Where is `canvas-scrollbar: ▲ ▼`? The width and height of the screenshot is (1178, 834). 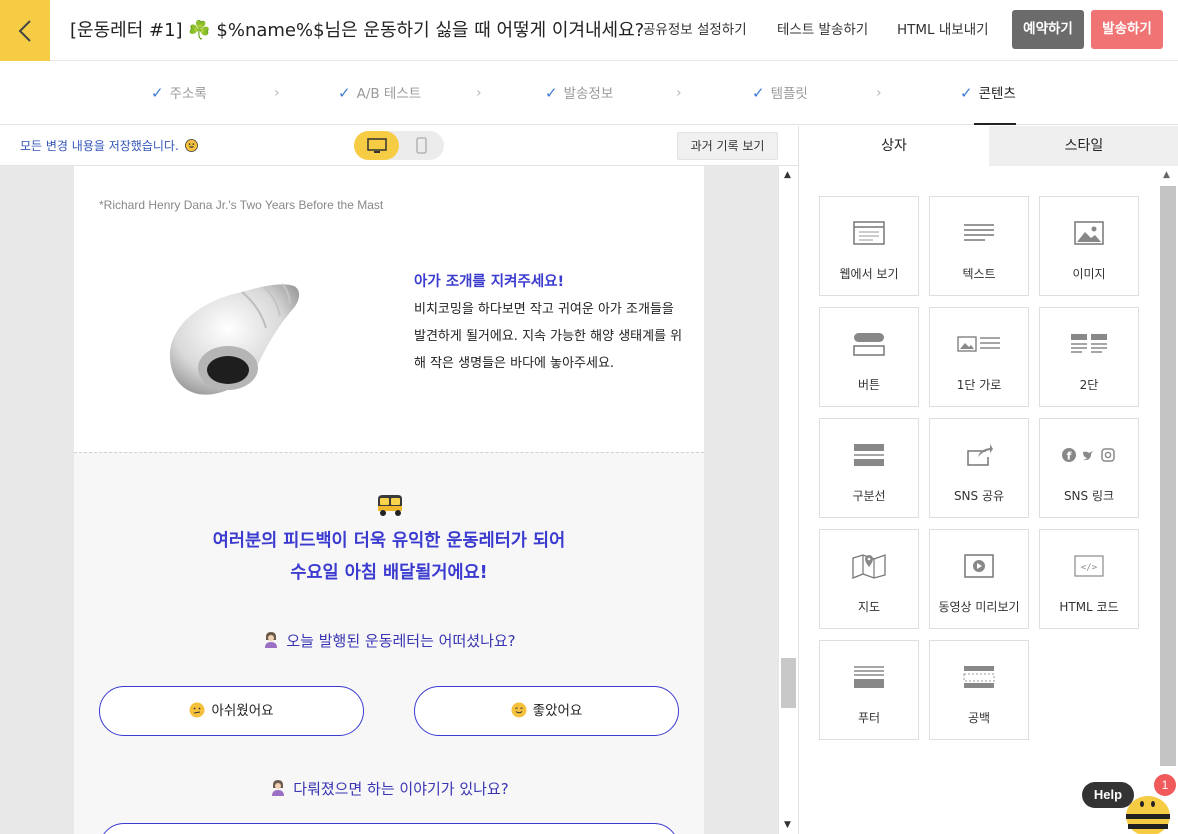
canvas-scrollbar: ▲ ▼ is located at coordinates (788, 500).